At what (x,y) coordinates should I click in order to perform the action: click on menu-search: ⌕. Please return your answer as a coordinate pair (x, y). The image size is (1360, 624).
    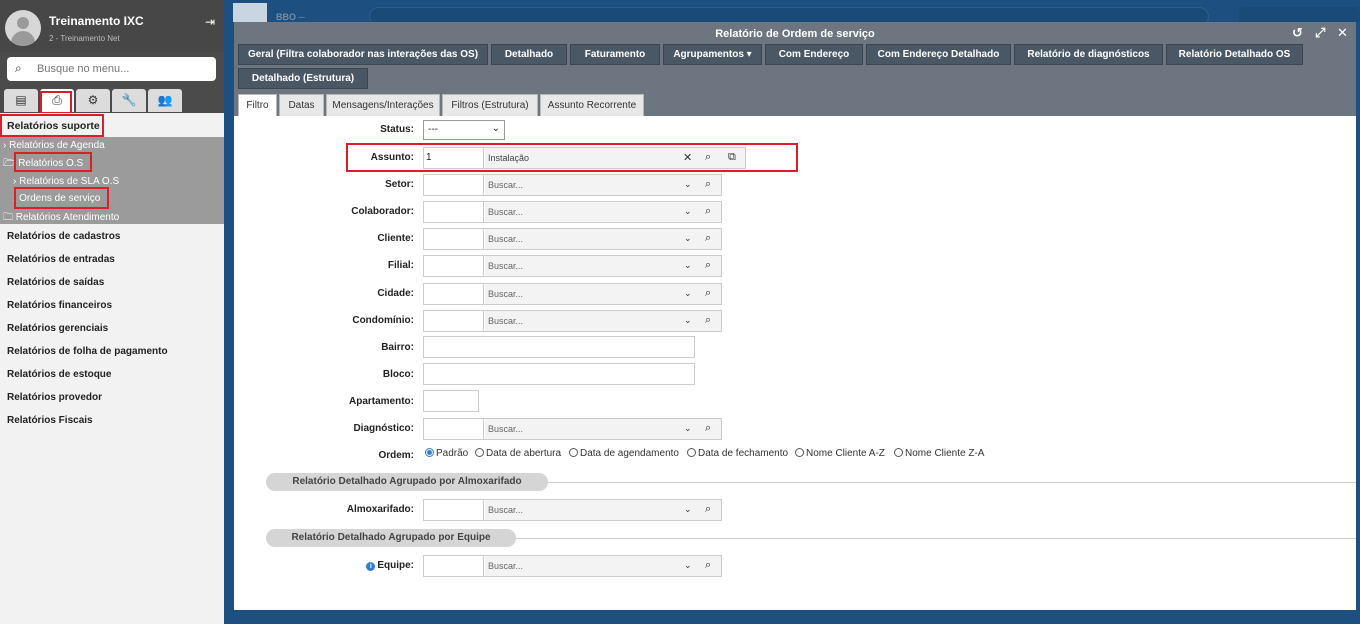
    Looking at the image, I should click on (111, 69).